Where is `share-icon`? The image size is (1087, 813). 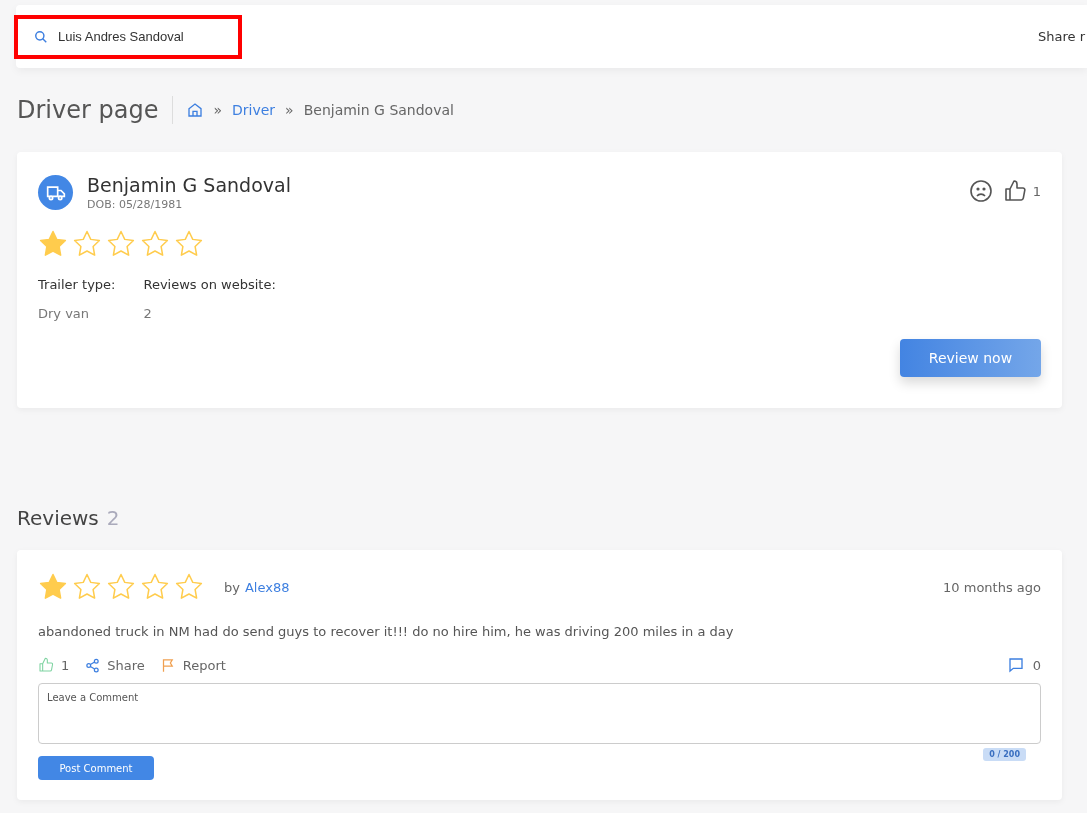
share-icon is located at coordinates (93, 665).